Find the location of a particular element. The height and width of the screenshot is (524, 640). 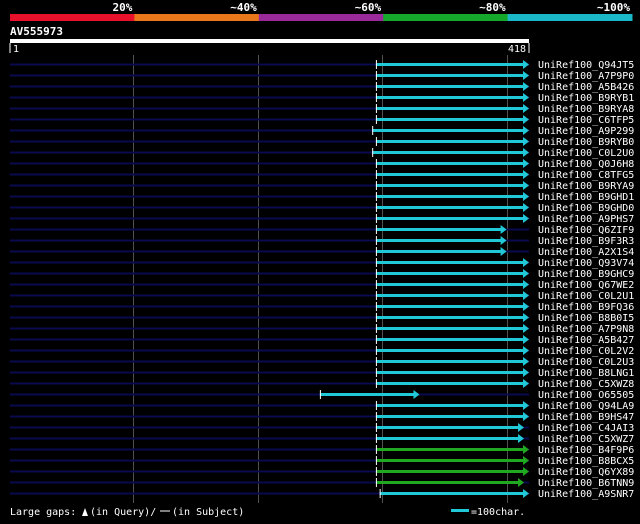

hit-label: UniRef100_C5XWZ7 is located at coordinates (586, 439).